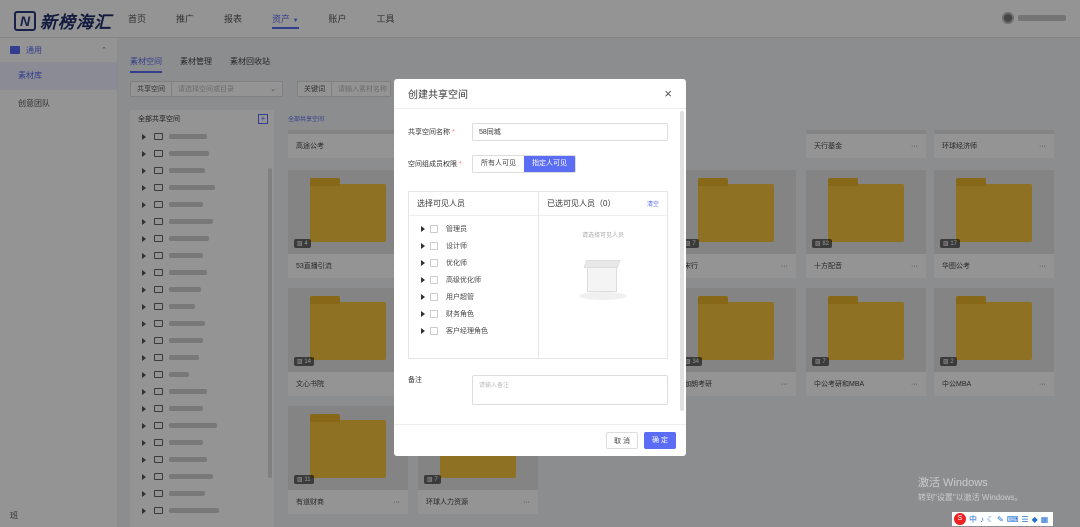 The image size is (1080, 527). Describe the element at coordinates (990, 519) in the screenshot. I see `tray-icon-2: ☾` at that location.